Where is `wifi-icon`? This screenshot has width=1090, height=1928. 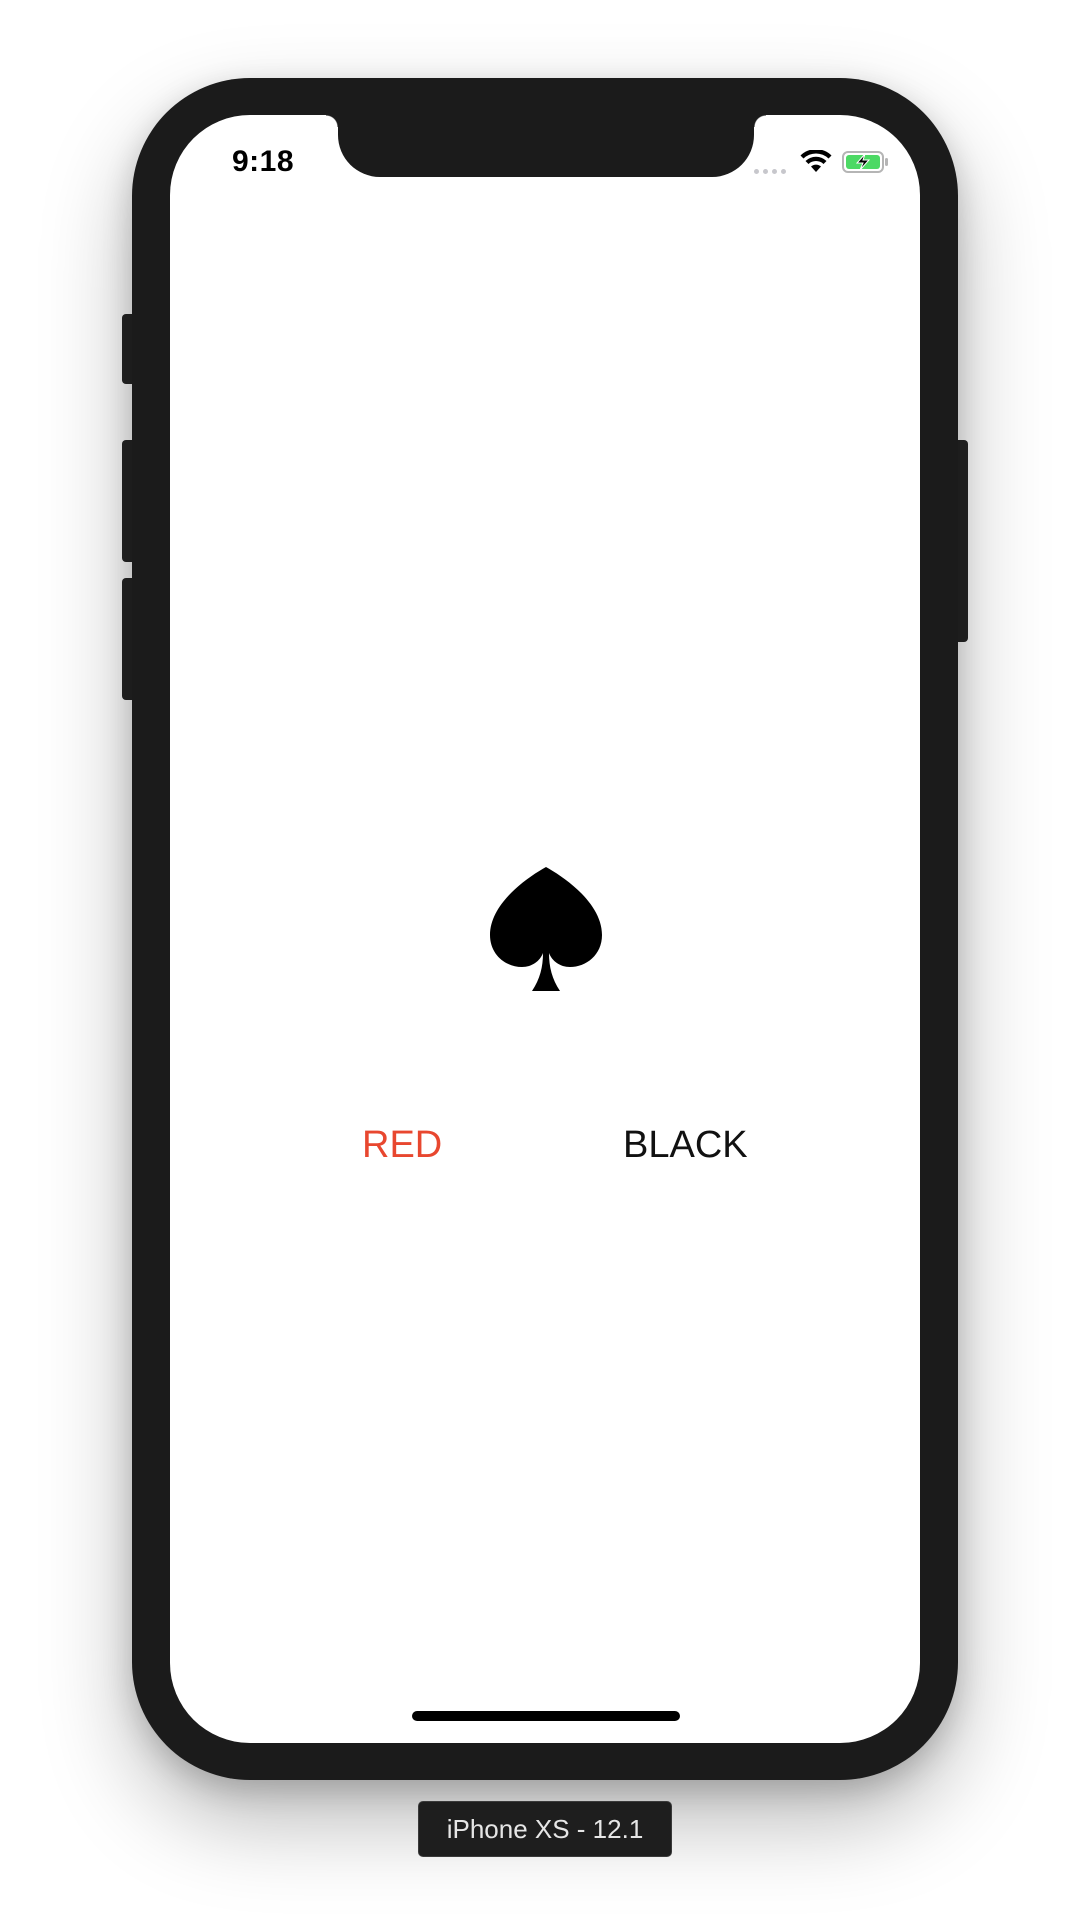
wifi-icon is located at coordinates (816, 162).